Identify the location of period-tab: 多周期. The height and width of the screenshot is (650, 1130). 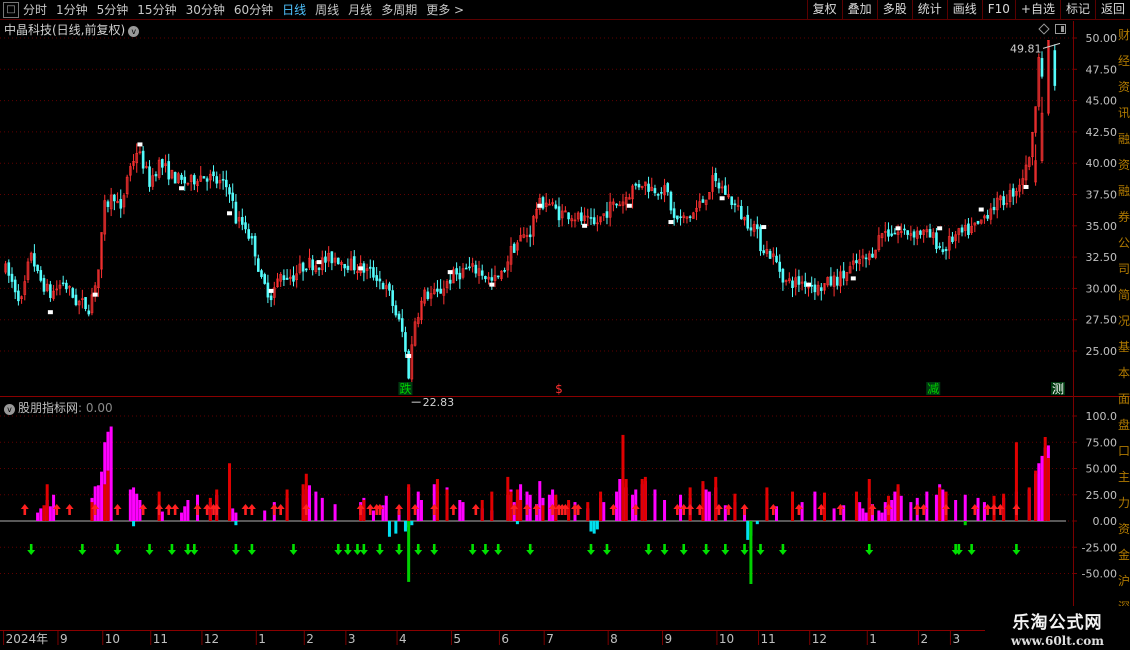
(399, 10).